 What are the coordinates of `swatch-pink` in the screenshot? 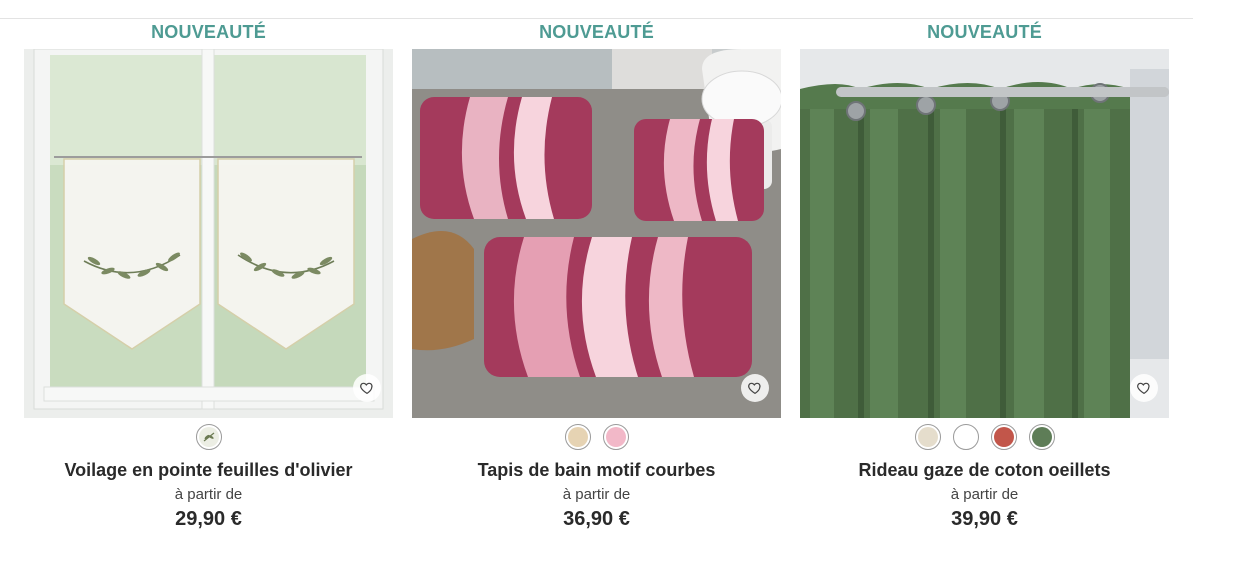 It's located at (615, 437).